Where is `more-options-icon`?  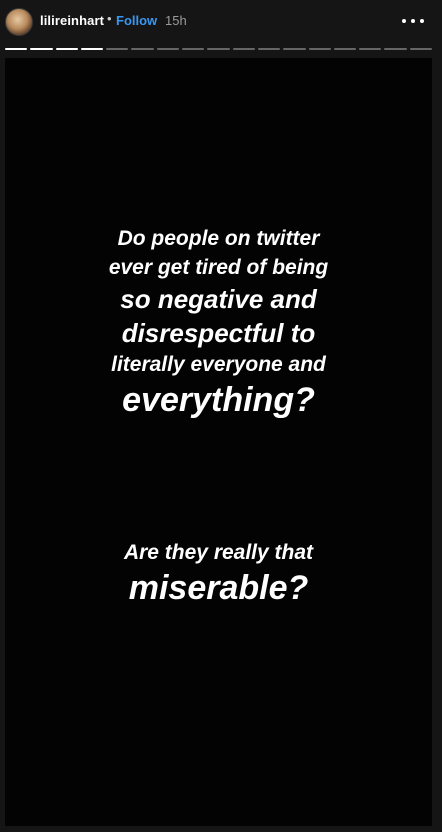 more-options-icon is located at coordinates (413, 21).